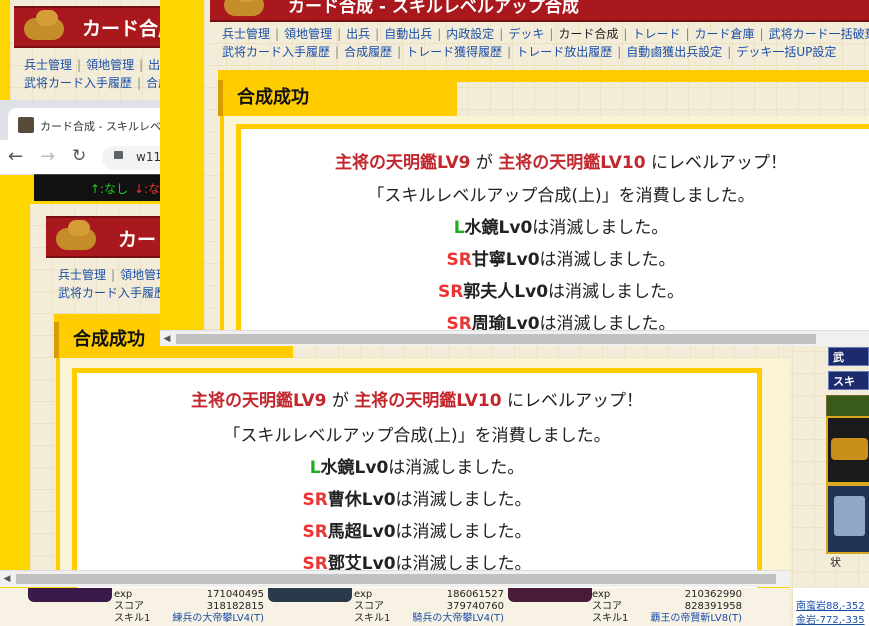  Describe the element at coordinates (79, 156) in the screenshot. I see `reload-icon: ↻` at that location.